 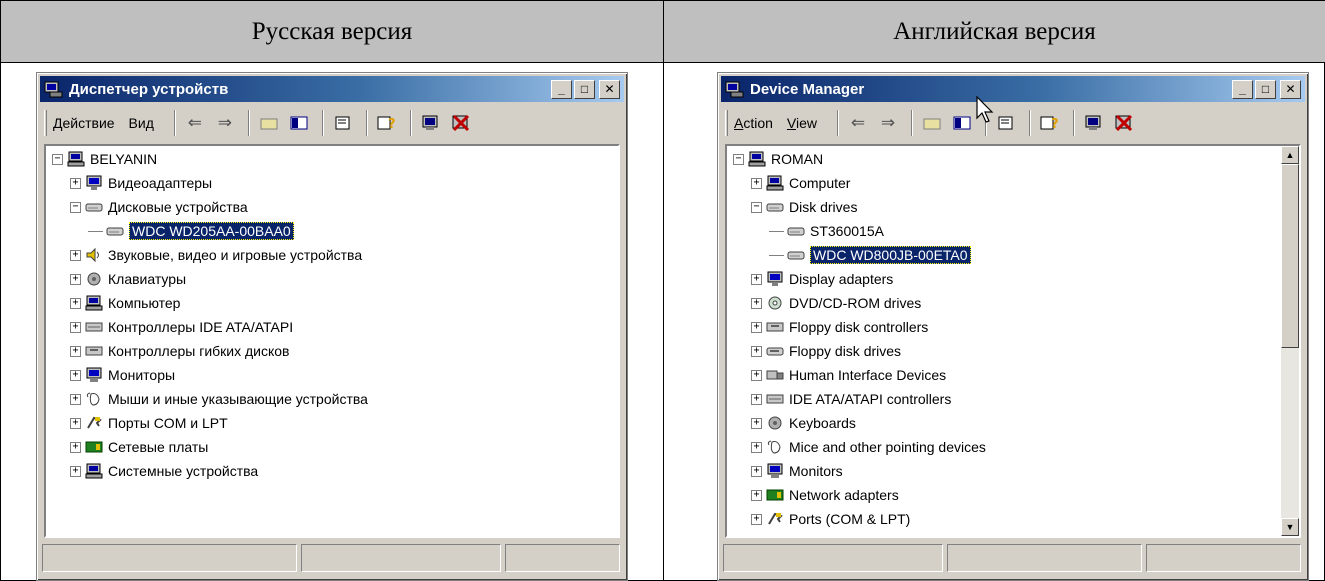 I want to click on toolbar-separator, so click(x=838, y=123).